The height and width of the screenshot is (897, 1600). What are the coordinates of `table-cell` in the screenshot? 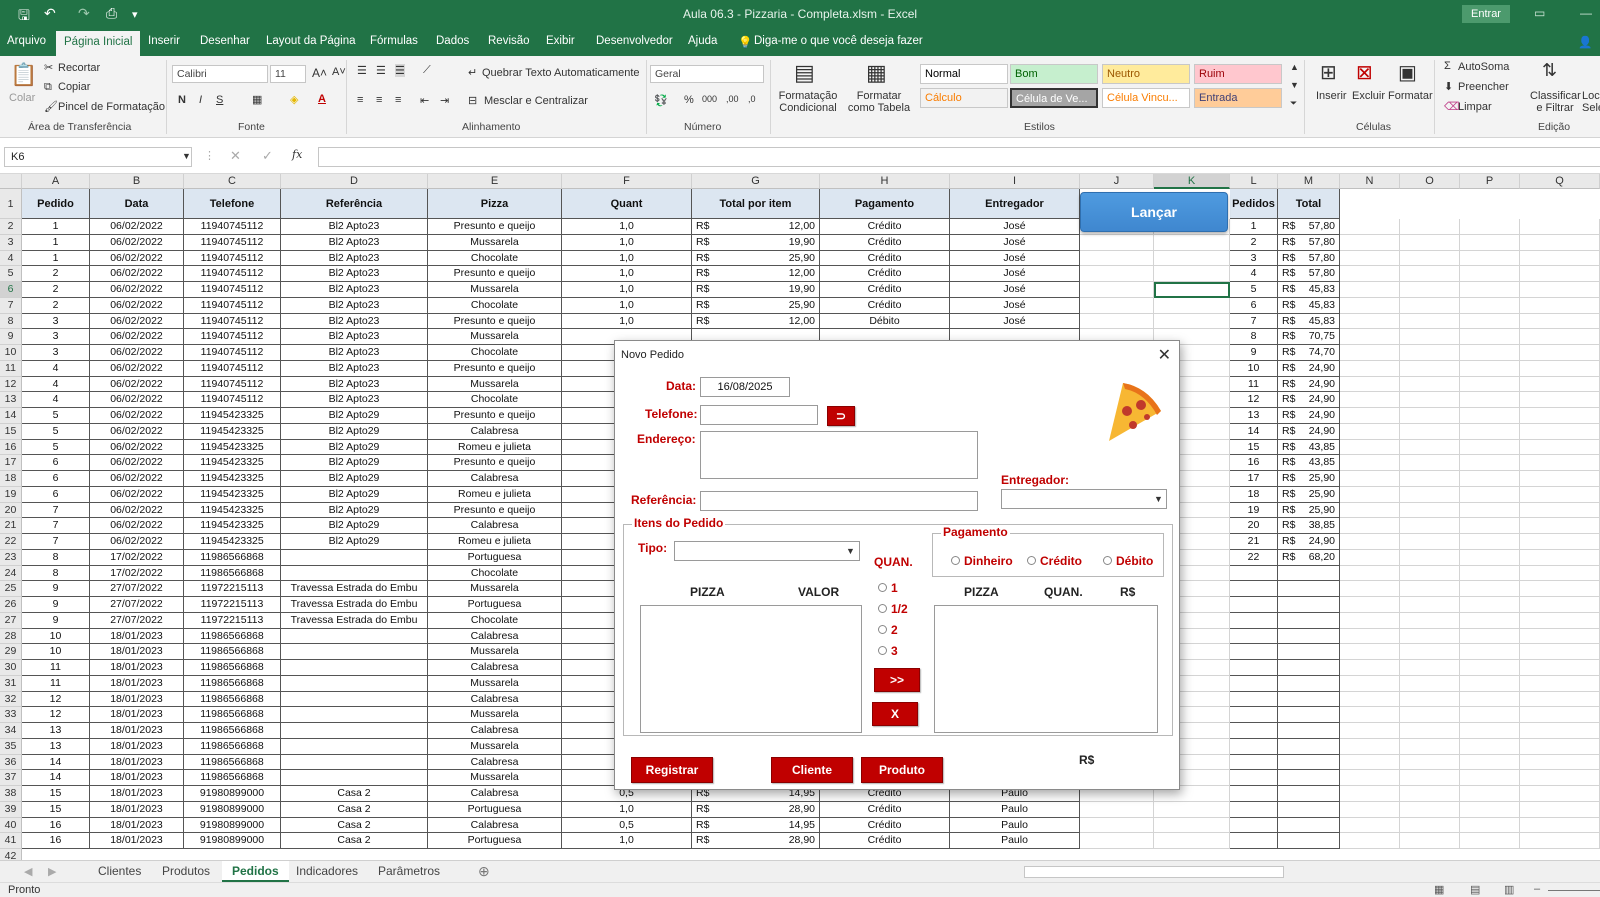 It's located at (354, 573).